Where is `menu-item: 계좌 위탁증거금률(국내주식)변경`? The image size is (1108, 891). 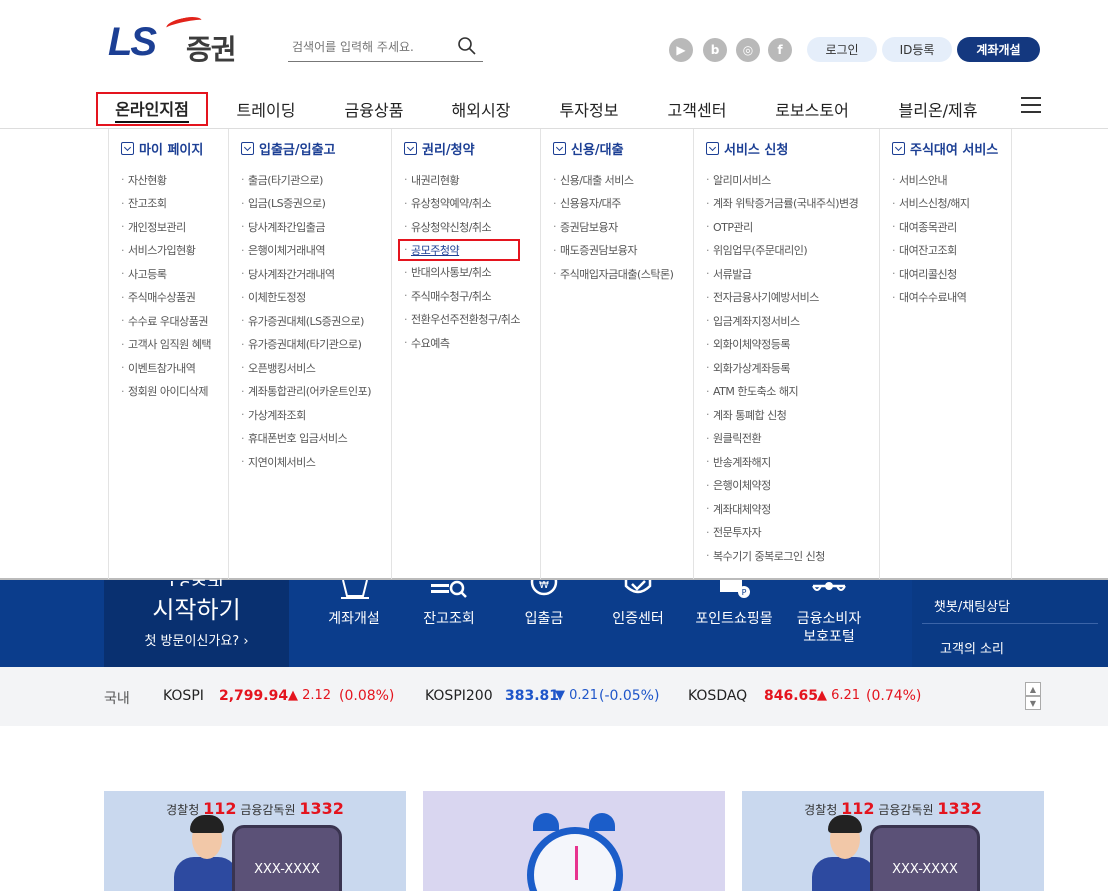 menu-item: 계좌 위탁증거금률(국내주식)변경 is located at coordinates (782, 204).